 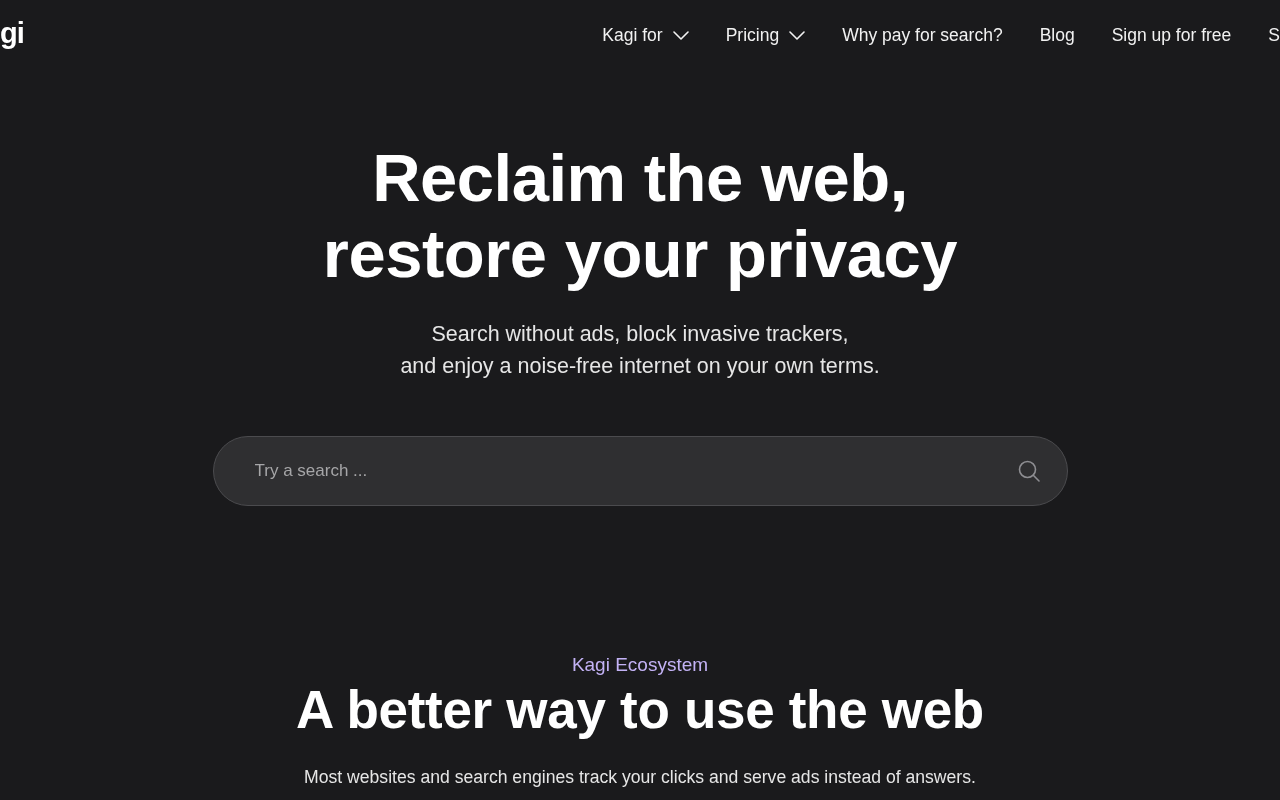 What do you see at coordinates (645, 35) in the screenshot?
I see `nav-dropdown: Kagi for` at bounding box center [645, 35].